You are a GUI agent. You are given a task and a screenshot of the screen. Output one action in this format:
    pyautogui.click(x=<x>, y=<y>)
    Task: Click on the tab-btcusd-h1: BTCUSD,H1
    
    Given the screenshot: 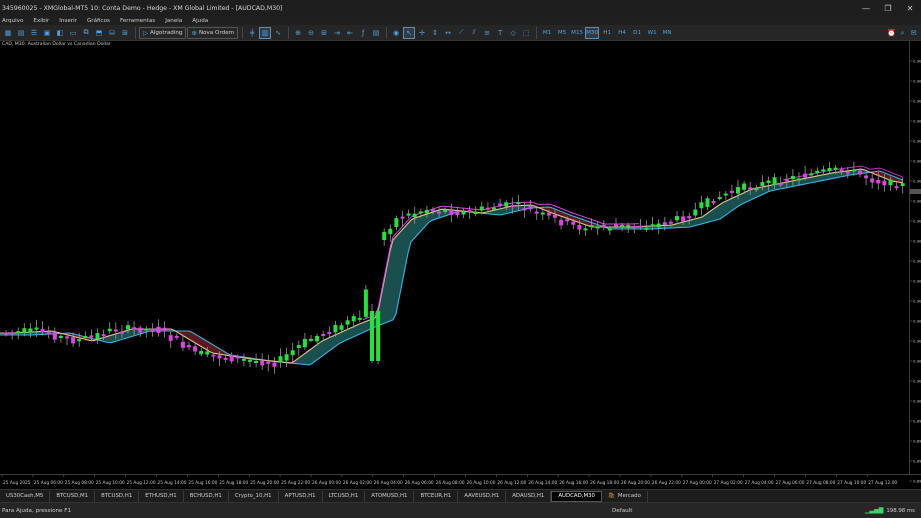 What is the action you would take?
    pyautogui.click(x=117, y=496)
    